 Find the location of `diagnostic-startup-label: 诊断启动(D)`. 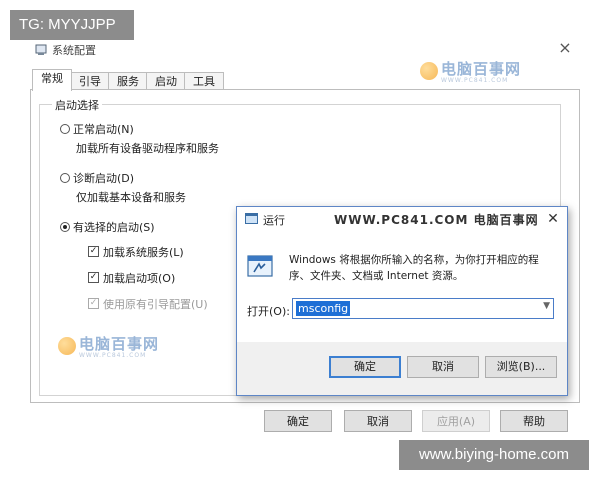

diagnostic-startup-label: 诊断启动(D) is located at coordinates (103, 178).